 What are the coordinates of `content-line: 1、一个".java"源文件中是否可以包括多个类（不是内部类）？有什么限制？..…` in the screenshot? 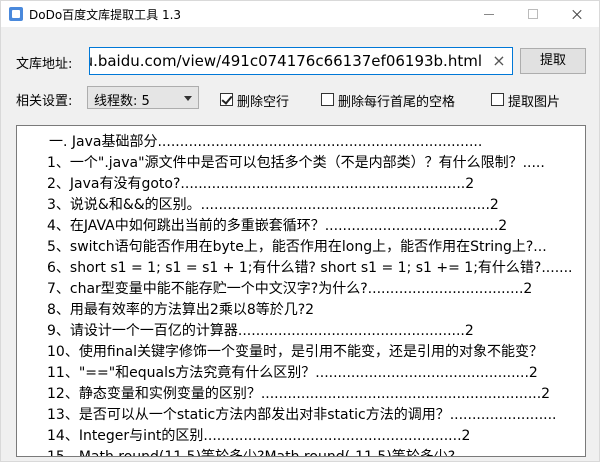 It's located at (296, 163).